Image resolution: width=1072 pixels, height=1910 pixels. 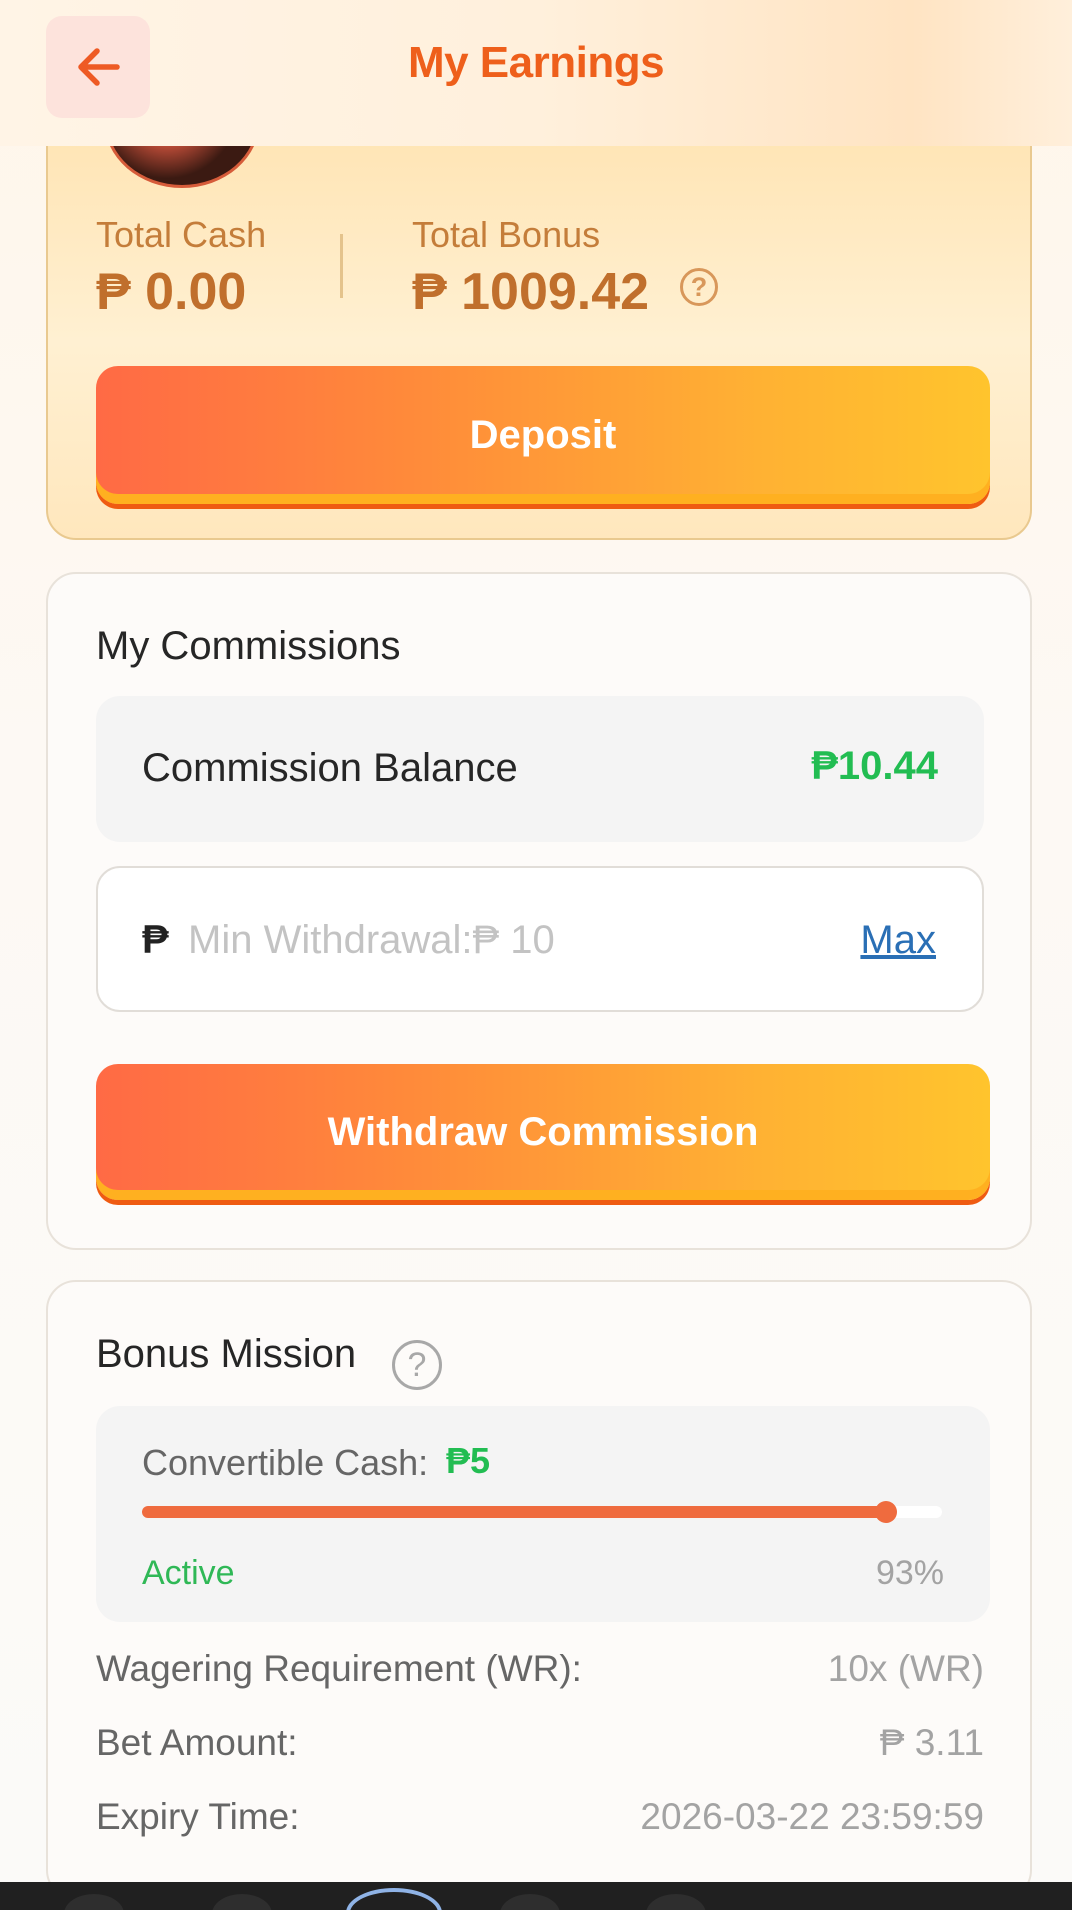 What do you see at coordinates (341, 266) in the screenshot?
I see `stat-divider` at bounding box center [341, 266].